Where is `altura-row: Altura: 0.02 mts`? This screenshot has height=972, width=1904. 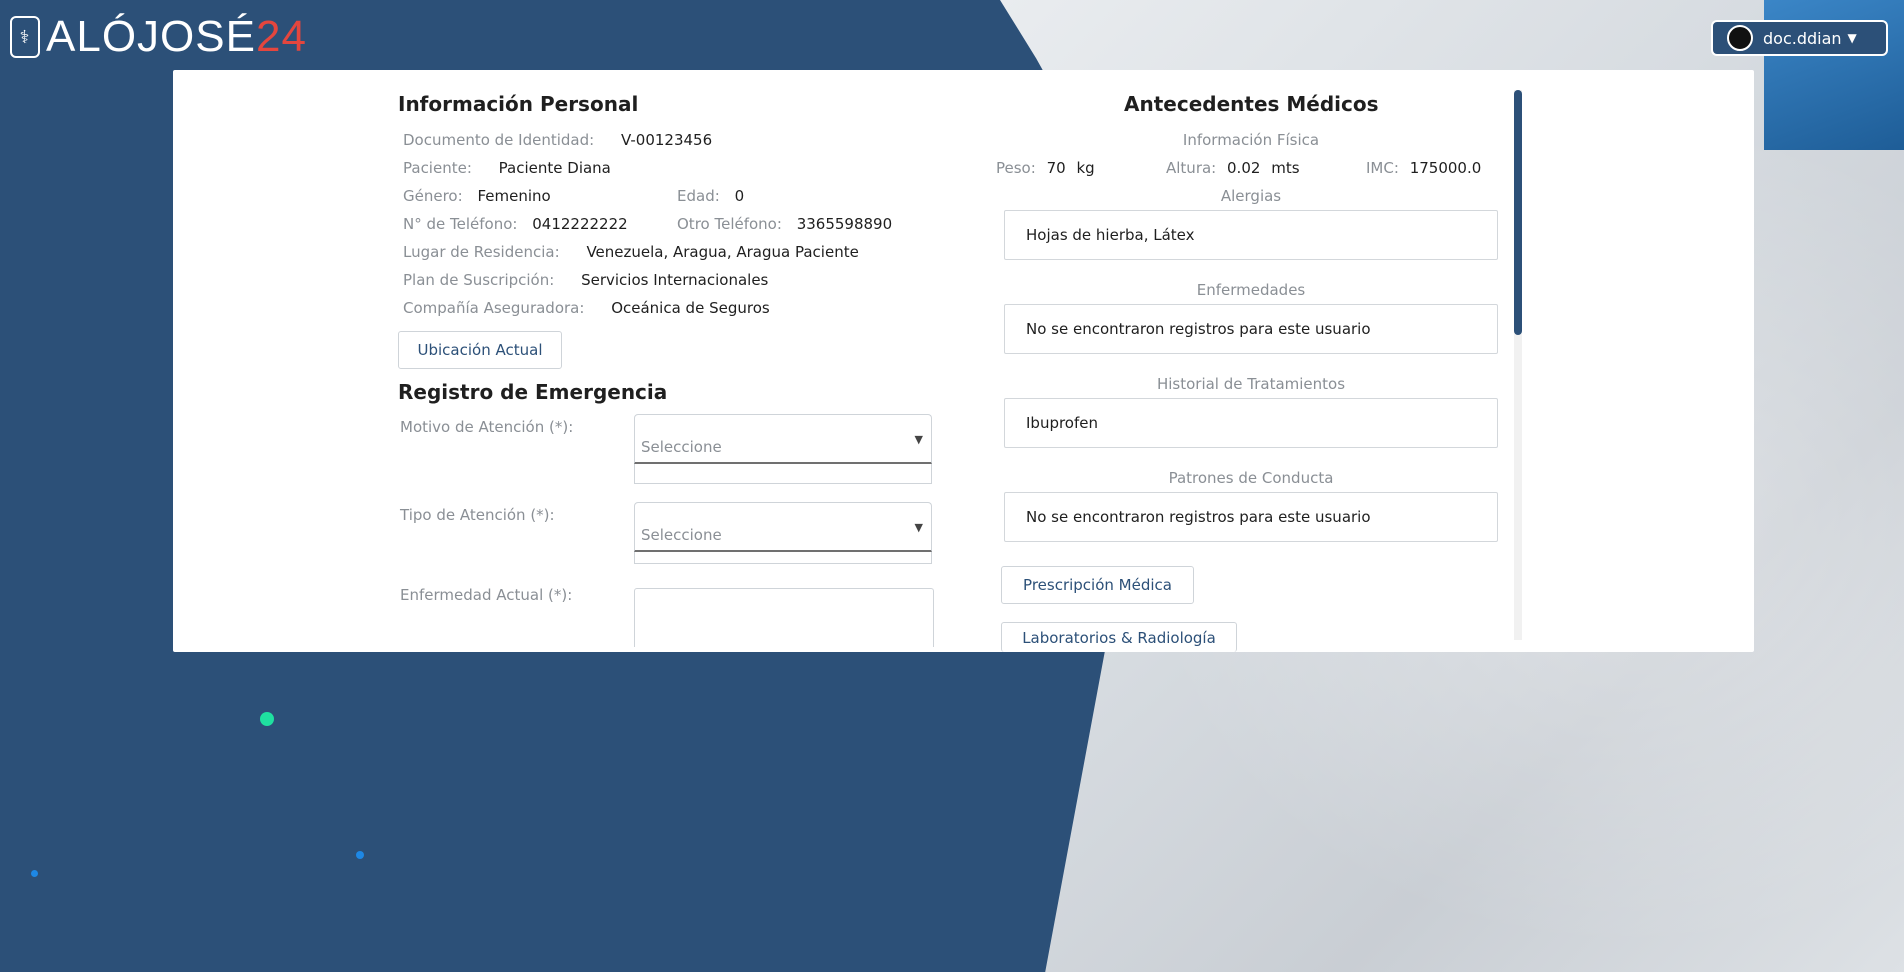 altura-row: Altura: 0.02 mts is located at coordinates (1233, 168).